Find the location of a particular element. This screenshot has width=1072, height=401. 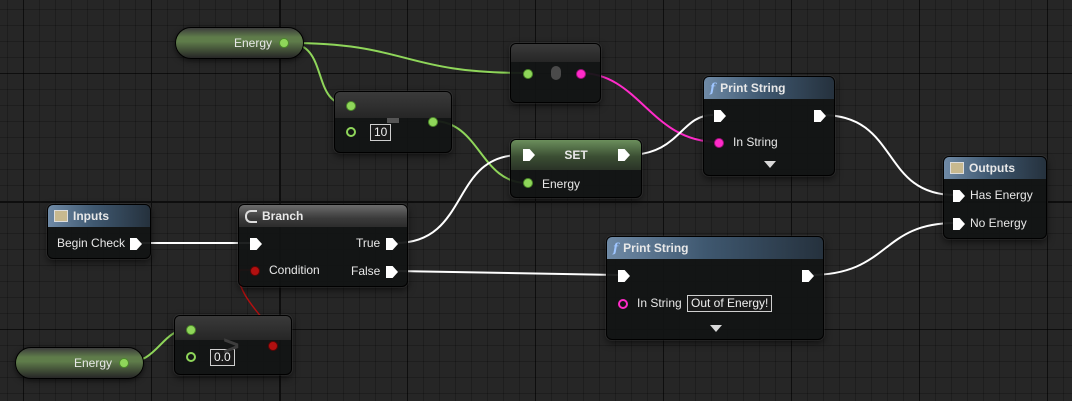

print-string-top-title: Print String is located at coordinates (753, 88).